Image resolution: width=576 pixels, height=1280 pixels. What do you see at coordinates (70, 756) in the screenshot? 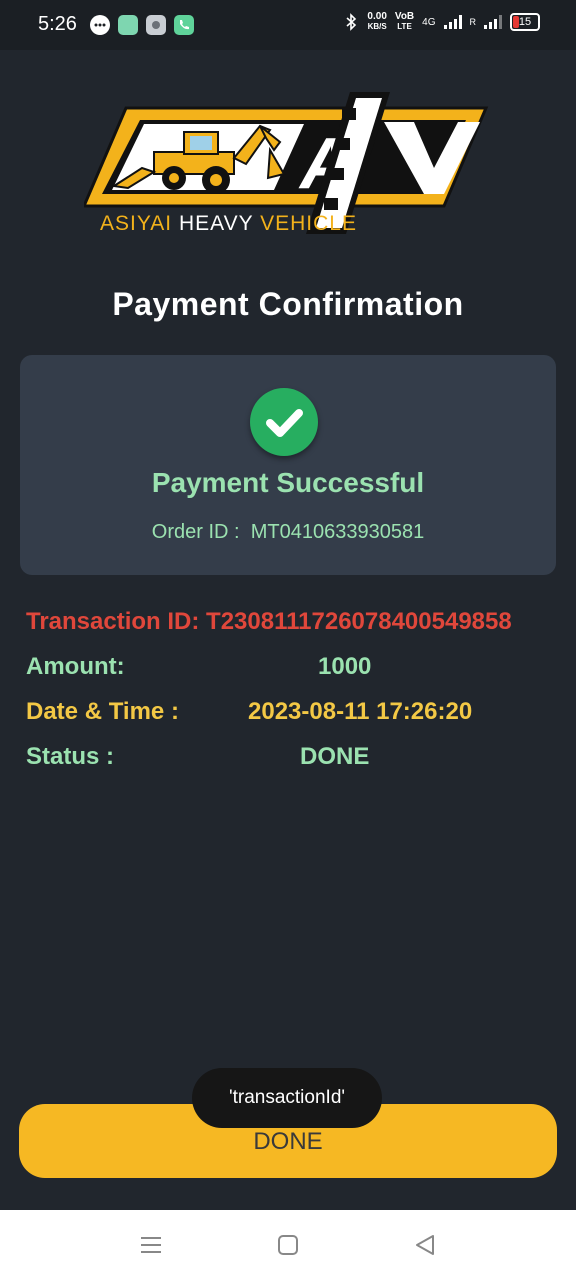
I see `status-label: Status :` at bounding box center [70, 756].